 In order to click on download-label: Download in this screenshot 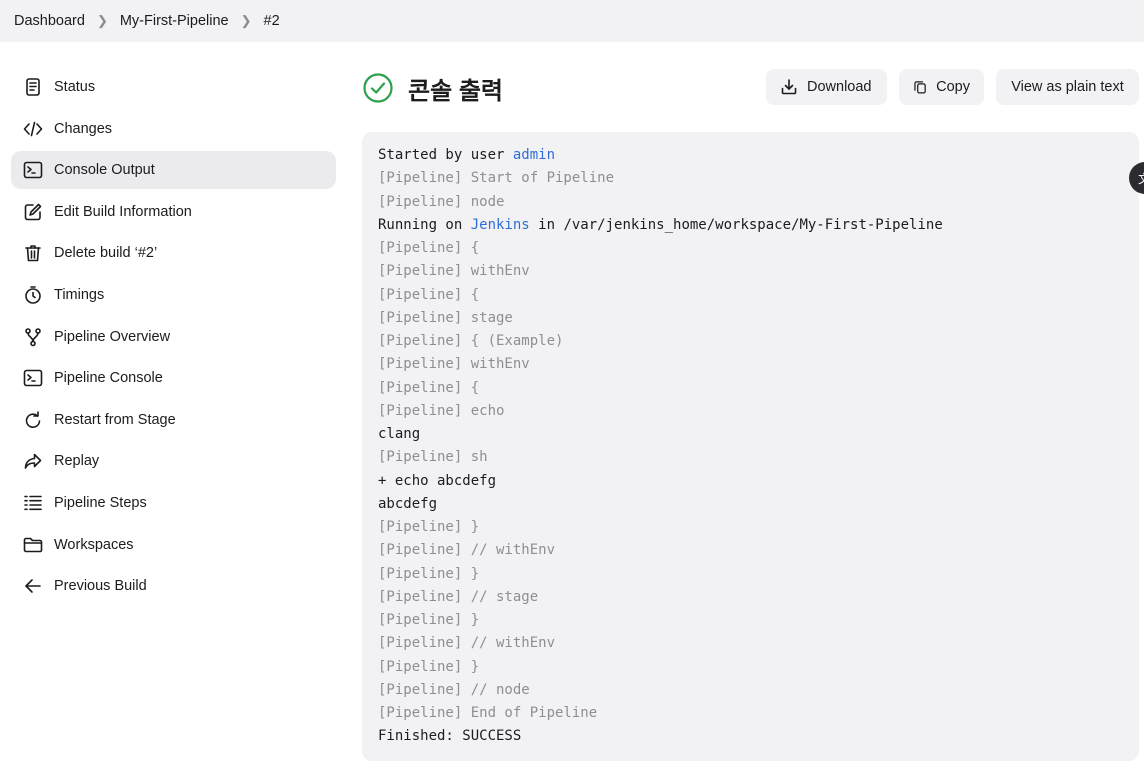, I will do `click(839, 87)`.